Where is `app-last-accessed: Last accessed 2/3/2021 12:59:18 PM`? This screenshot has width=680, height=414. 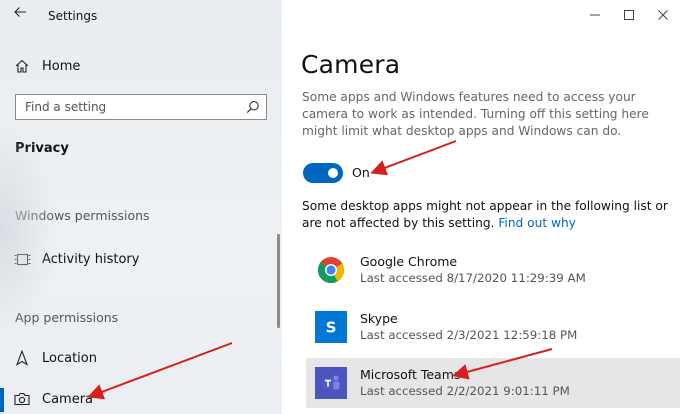 app-last-accessed: Last accessed 2/3/2021 12:59:18 PM is located at coordinates (469, 335).